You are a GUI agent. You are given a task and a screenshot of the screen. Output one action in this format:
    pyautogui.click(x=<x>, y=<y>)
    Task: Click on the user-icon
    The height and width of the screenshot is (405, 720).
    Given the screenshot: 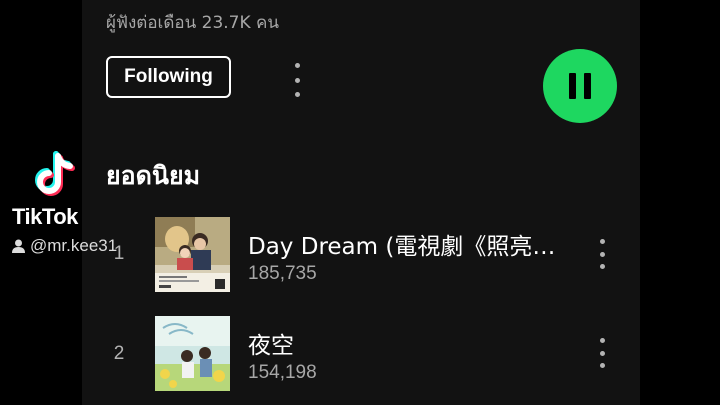 What is the action you would take?
    pyautogui.click(x=18, y=246)
    